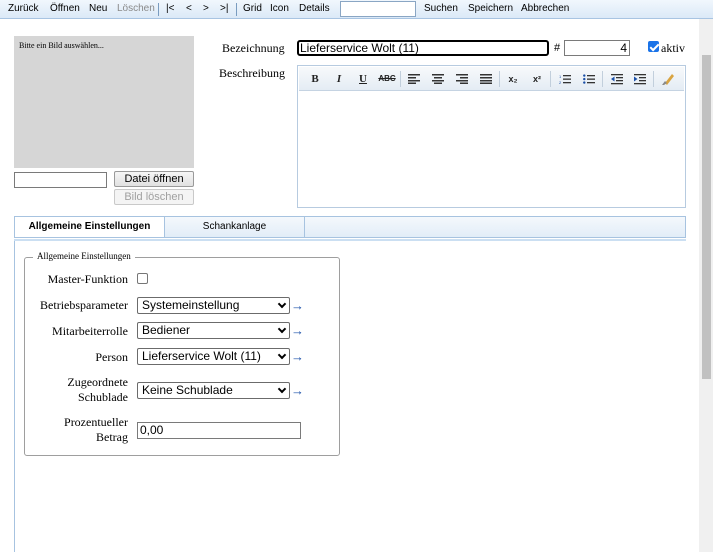 The height and width of the screenshot is (552, 713). Describe the element at coordinates (297, 330) in the screenshot. I see `employee-role-link-arrow-icon: →` at that location.